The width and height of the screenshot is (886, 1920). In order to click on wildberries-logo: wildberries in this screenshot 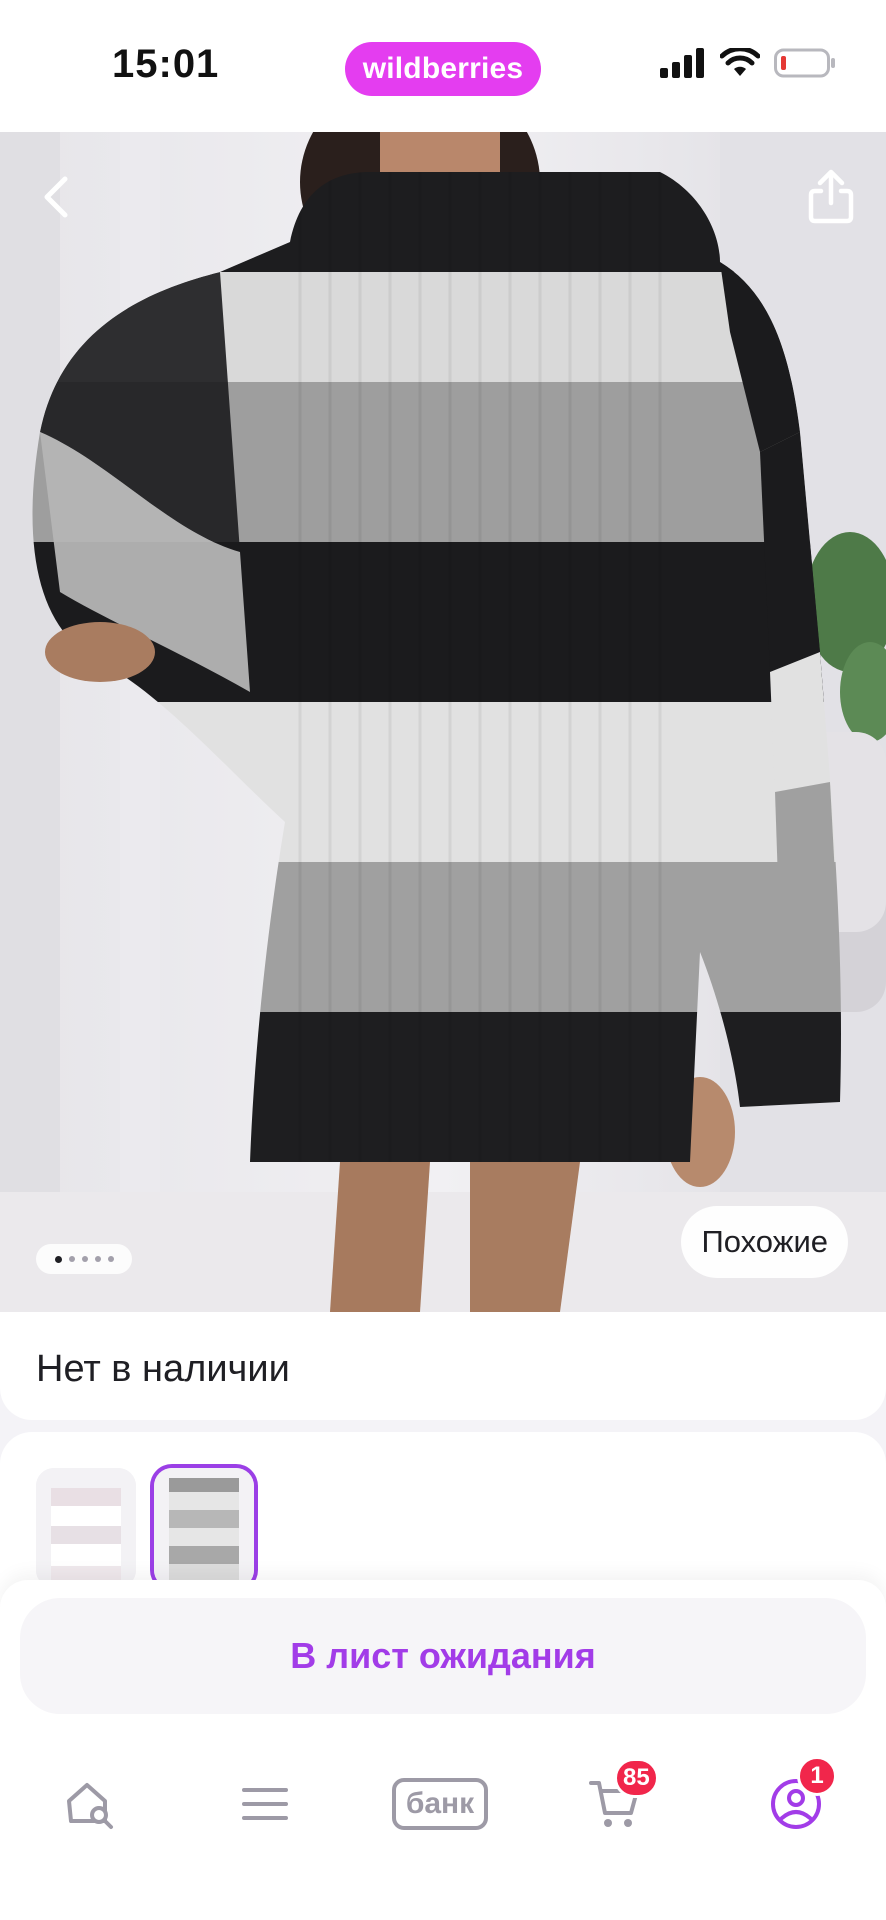, I will do `click(443, 69)`.